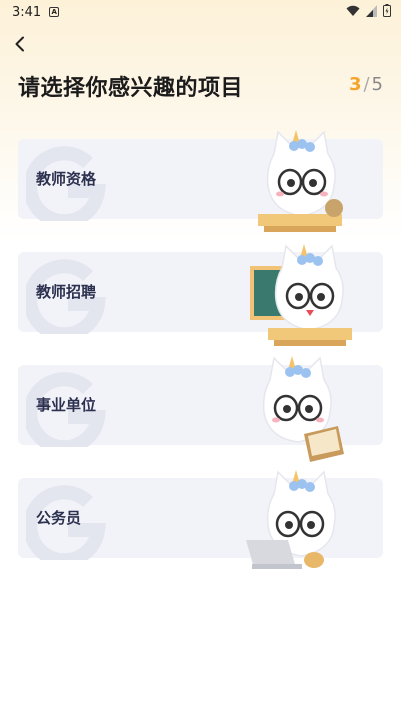  Describe the element at coordinates (291, 519) in the screenshot. I see `mascot-laptop-illustration` at that location.